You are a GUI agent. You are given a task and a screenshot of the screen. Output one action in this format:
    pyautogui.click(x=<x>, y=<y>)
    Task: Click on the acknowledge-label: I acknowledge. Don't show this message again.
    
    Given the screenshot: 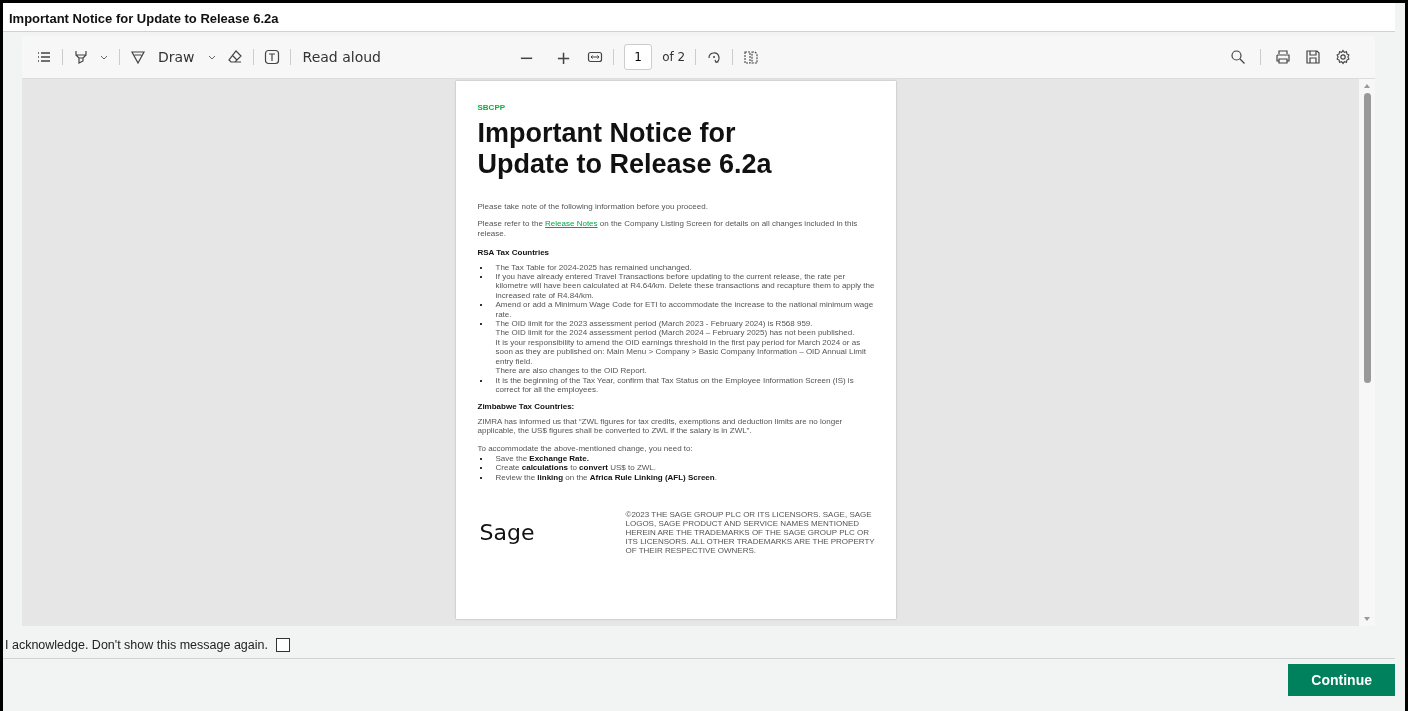 What is the action you would take?
    pyautogui.click(x=136, y=645)
    